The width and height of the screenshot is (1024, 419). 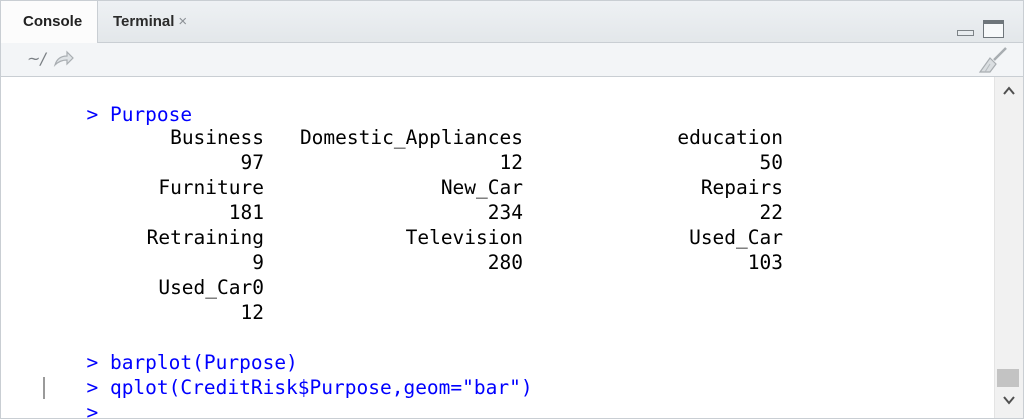 I want to click on maximize-pane-icon, so click(x=993, y=29).